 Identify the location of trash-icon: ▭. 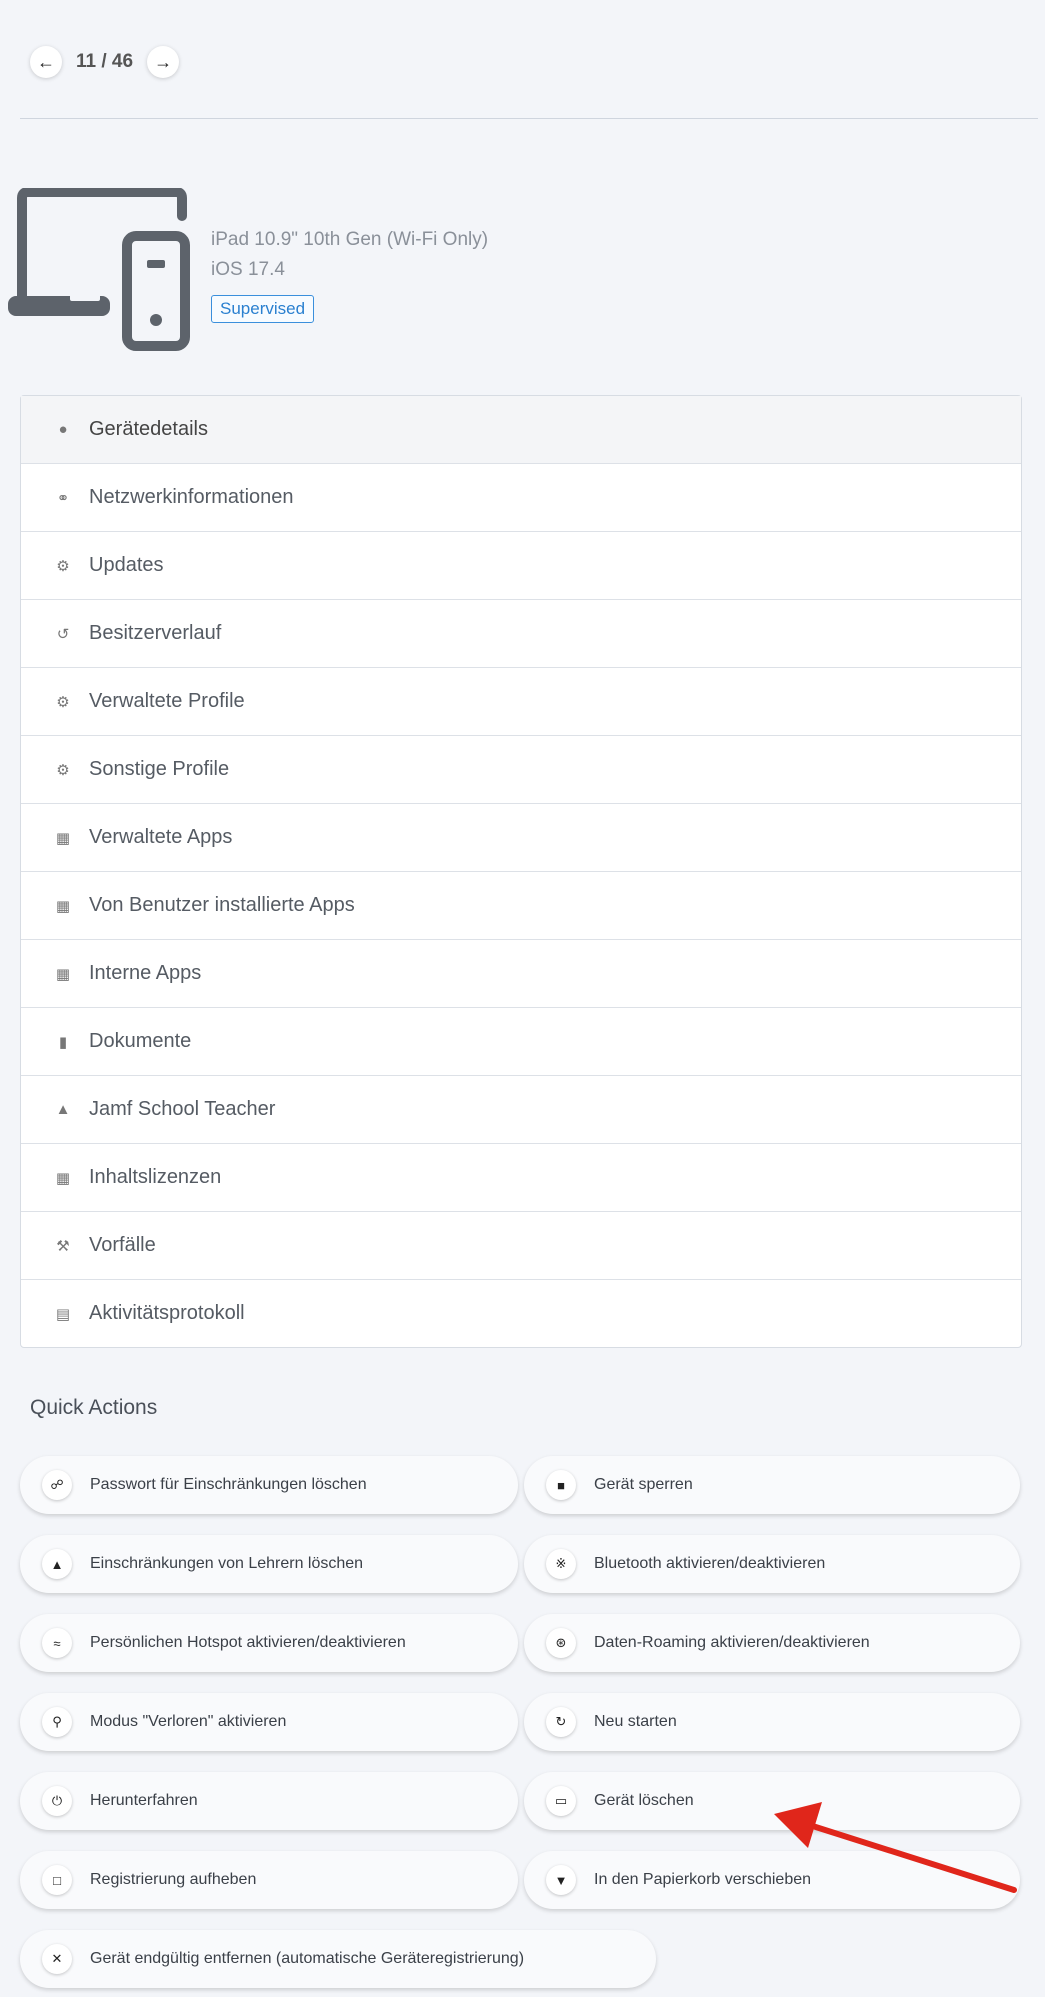
(561, 1801).